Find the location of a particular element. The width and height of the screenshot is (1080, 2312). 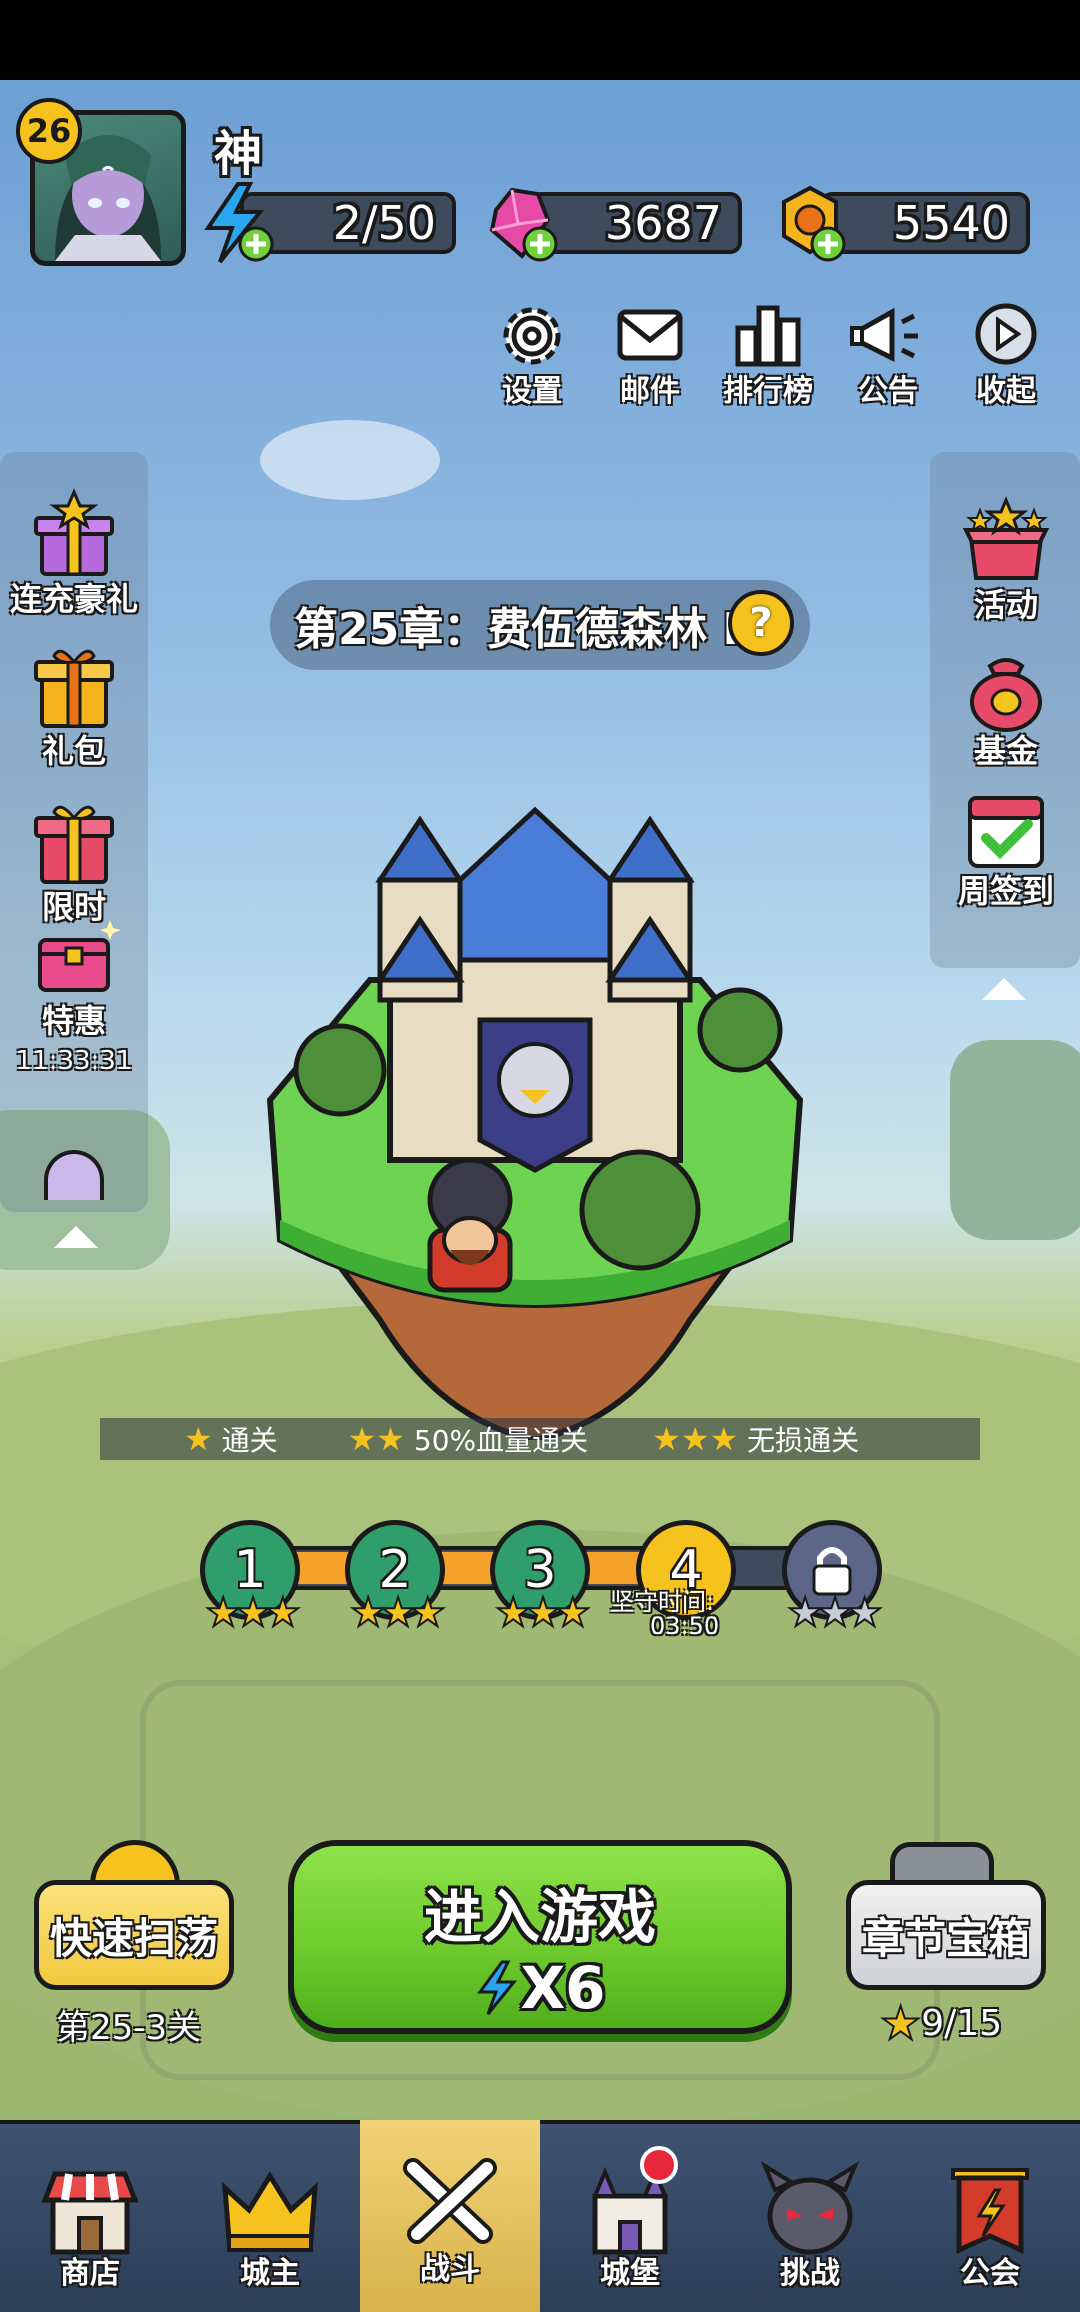

enter-game-button: 进入游戏 X6 is located at coordinates (540, 1937).